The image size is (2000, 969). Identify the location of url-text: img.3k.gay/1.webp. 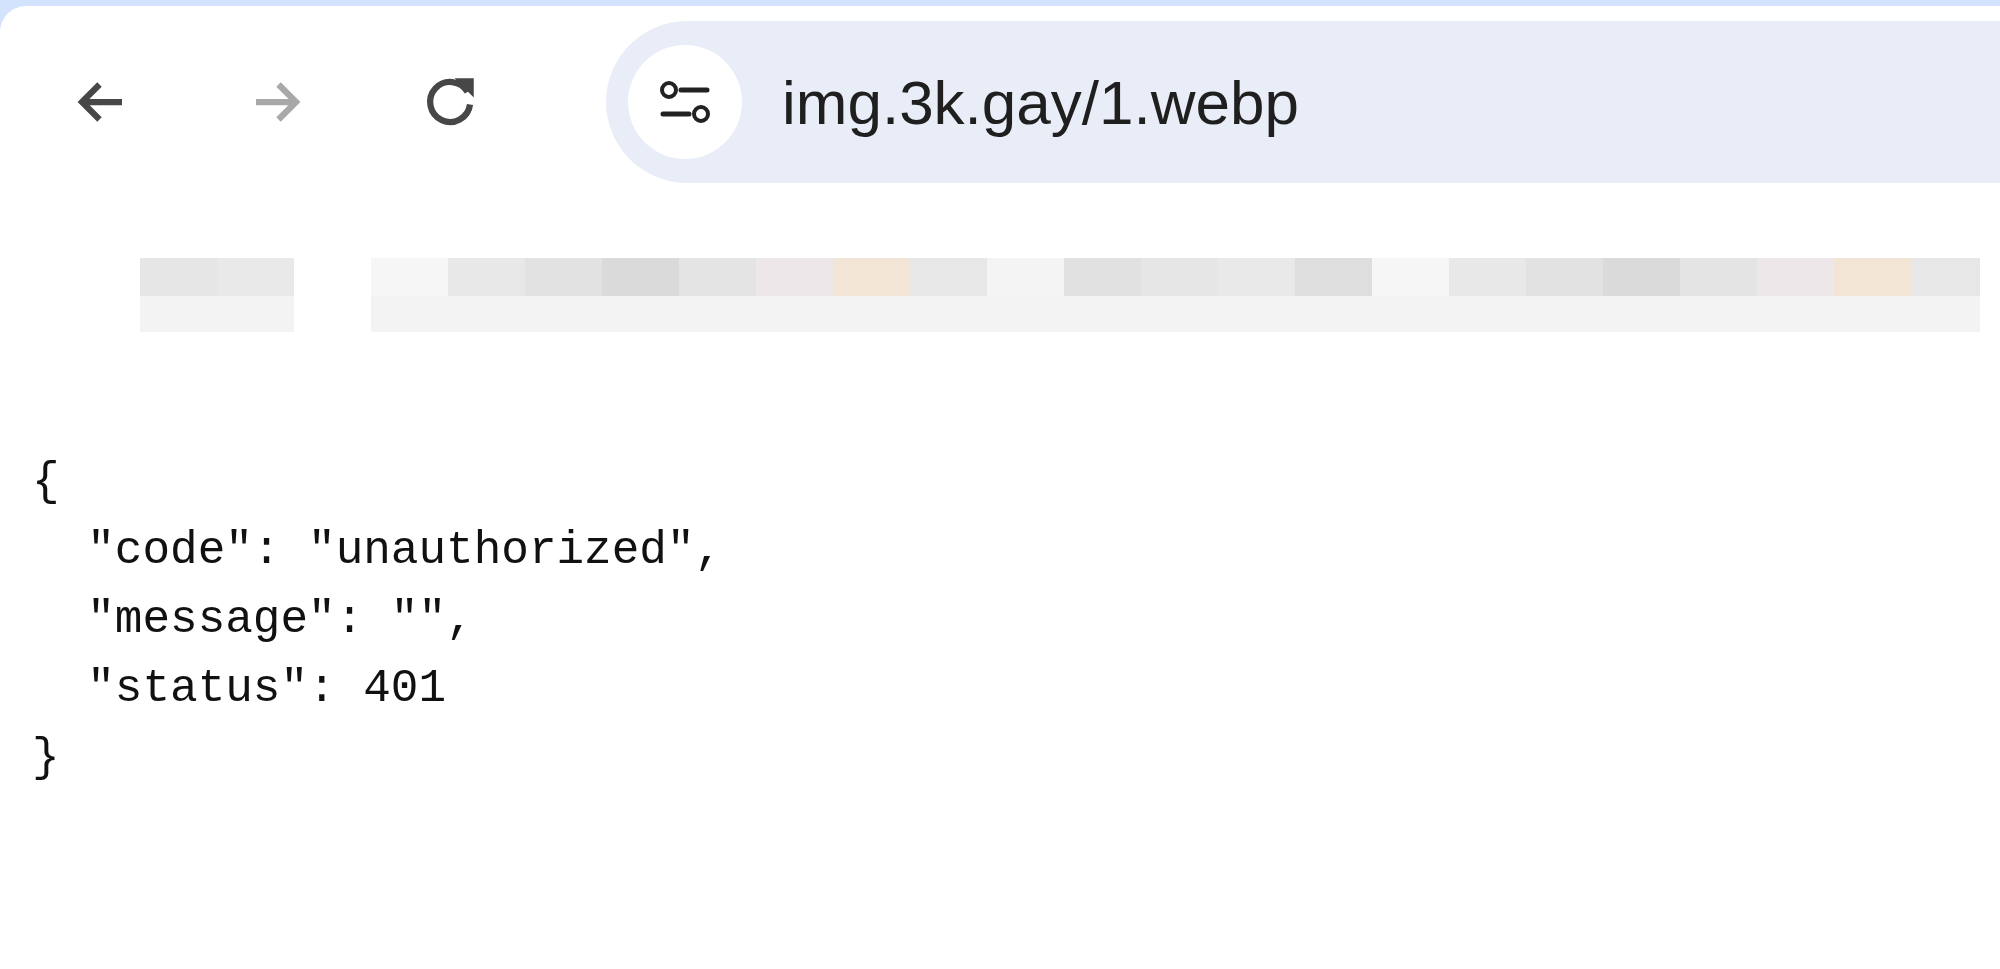
(1040, 102).